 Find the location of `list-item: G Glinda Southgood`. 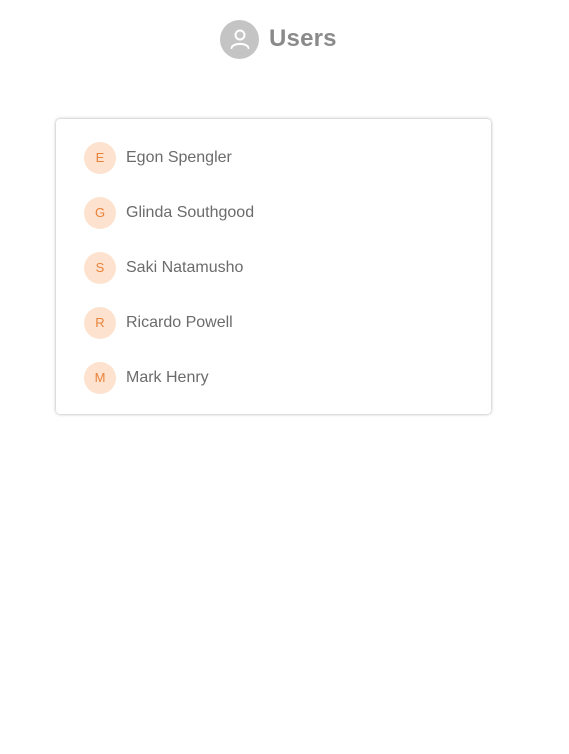

list-item: G Glinda Southgood is located at coordinates (273, 212).